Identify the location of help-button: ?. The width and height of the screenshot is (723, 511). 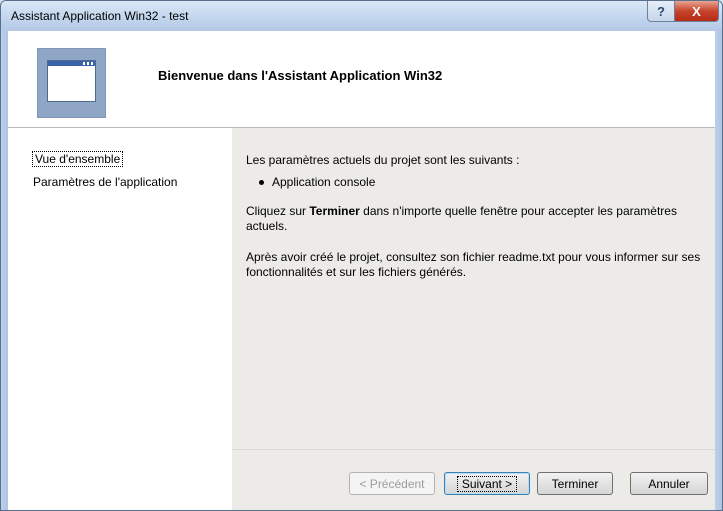
(661, 11).